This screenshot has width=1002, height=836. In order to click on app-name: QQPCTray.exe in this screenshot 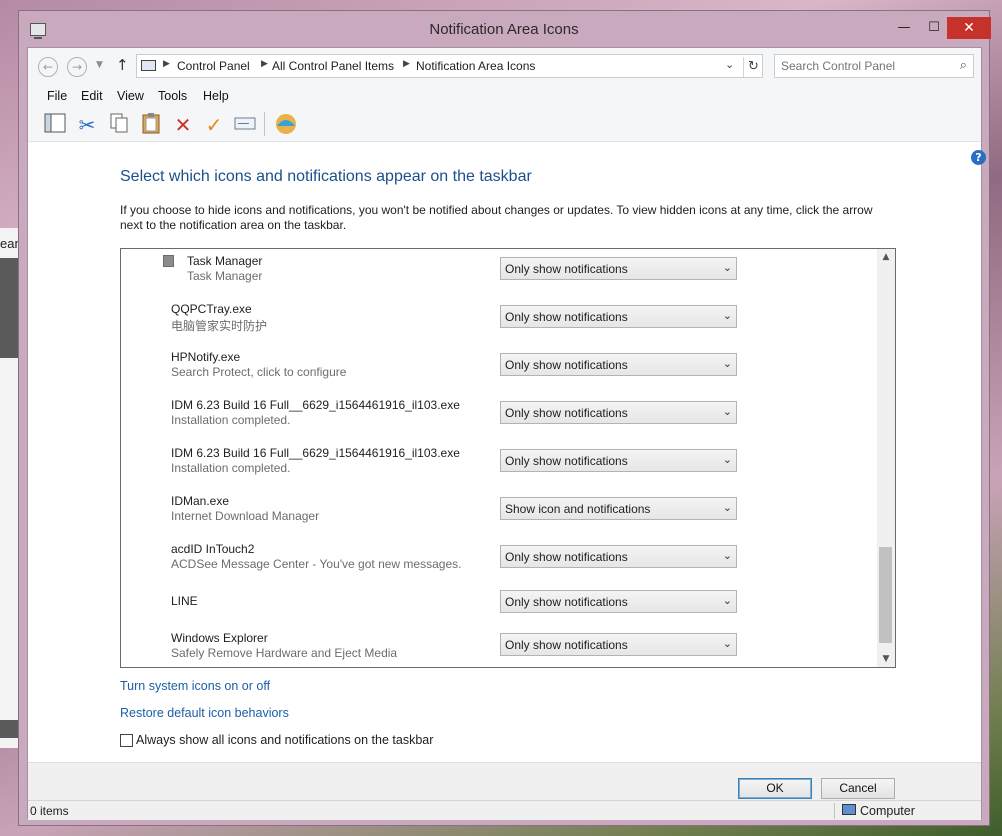, I will do `click(211, 309)`.